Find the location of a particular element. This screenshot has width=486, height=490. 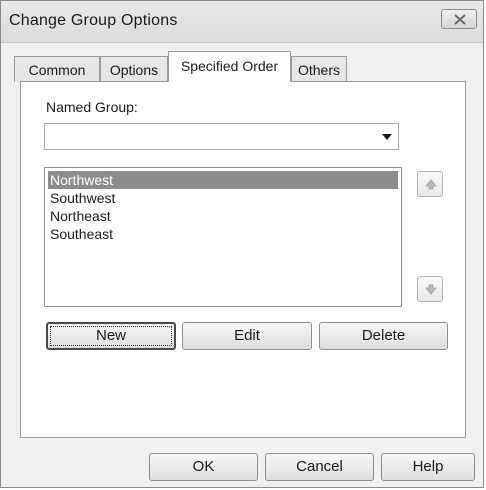

tab-others-label: Others is located at coordinates (318, 70).